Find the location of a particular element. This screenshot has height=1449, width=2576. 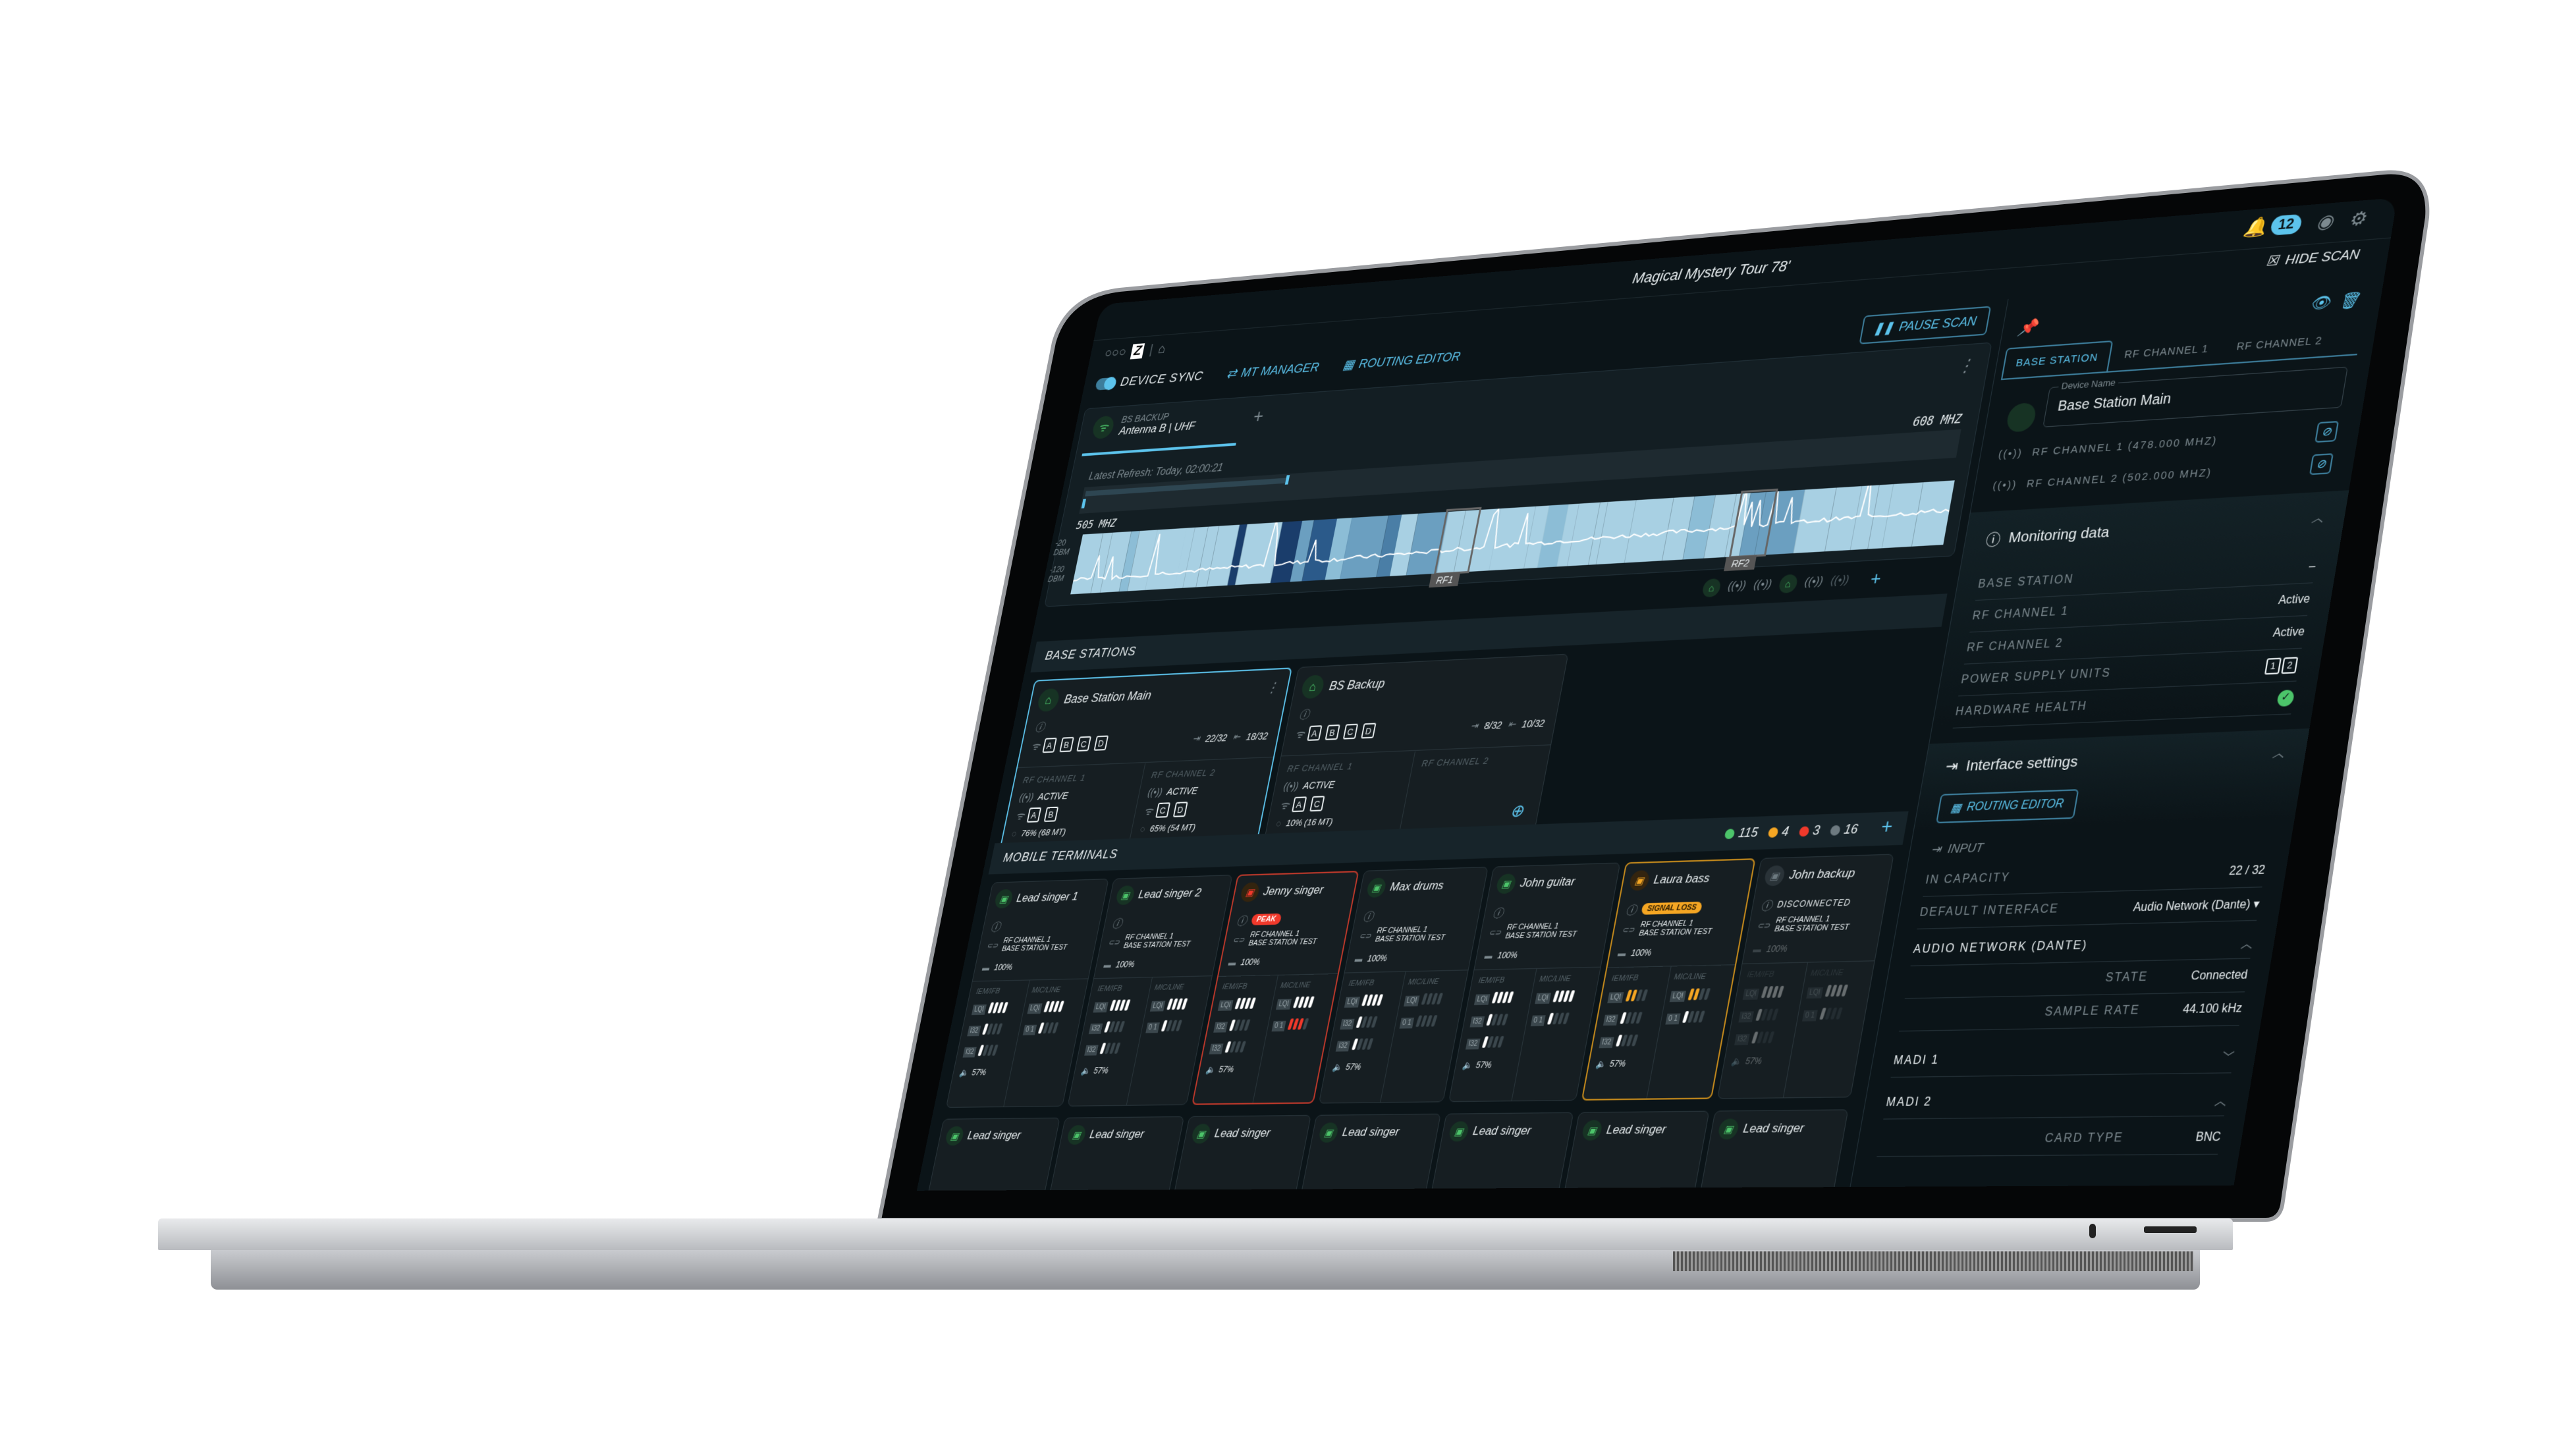

traffic-lights: ○○○ is located at coordinates (1115, 353).